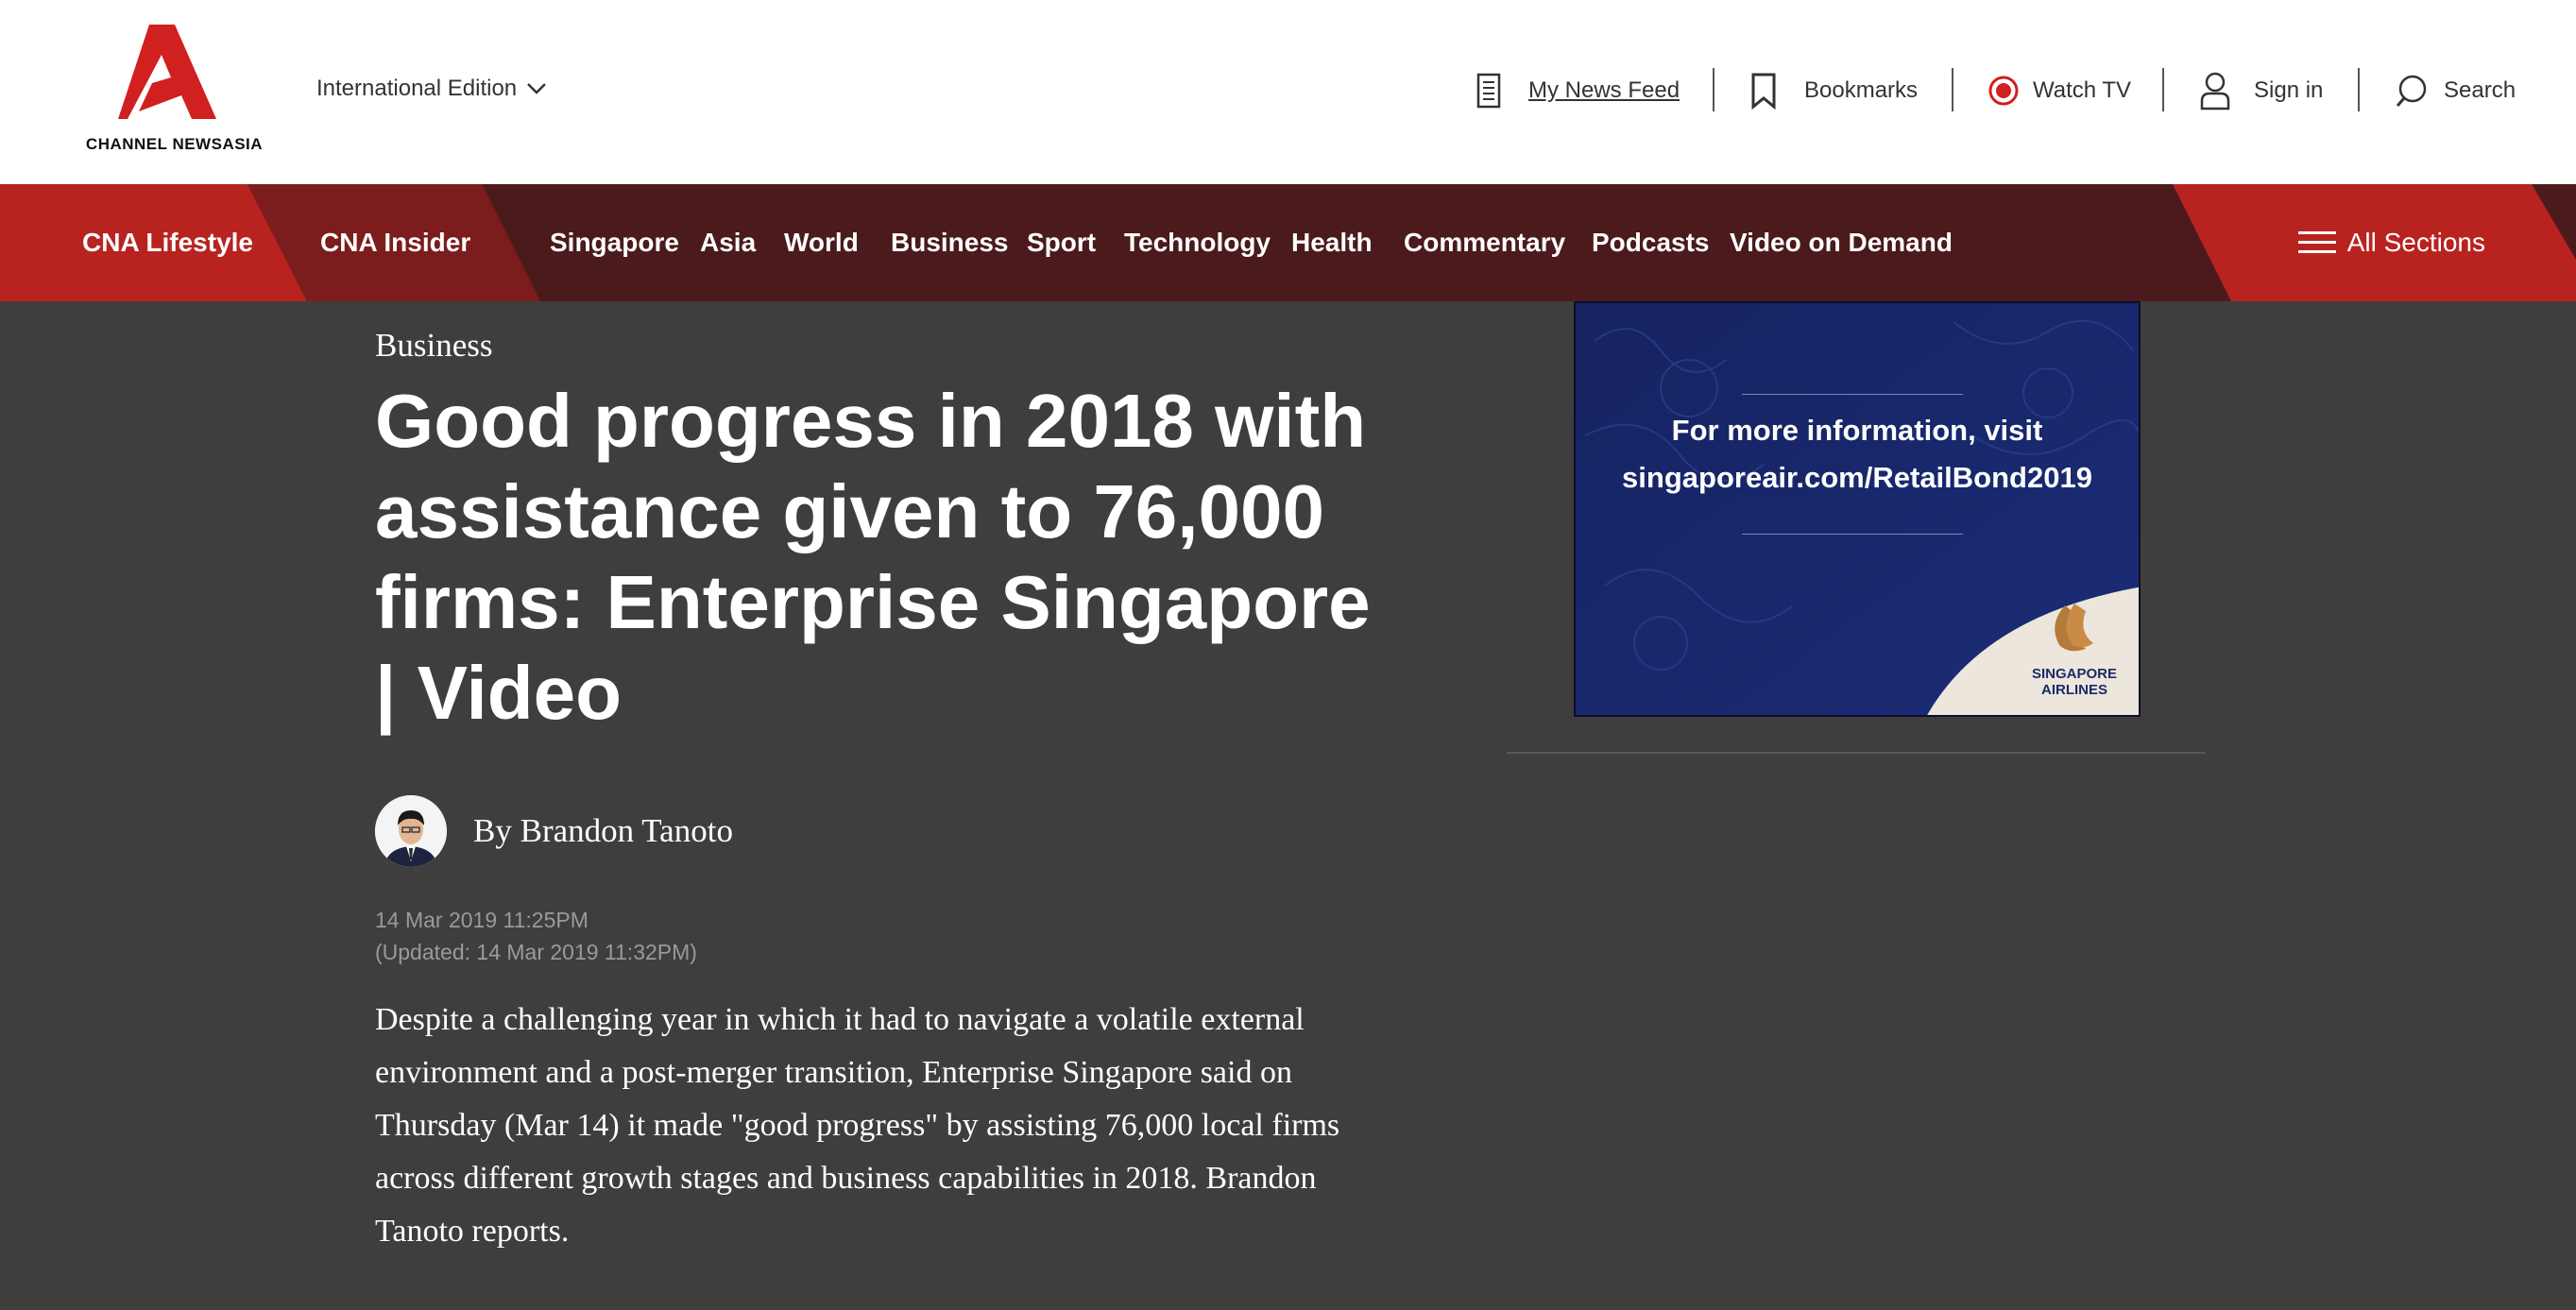 The width and height of the screenshot is (2576, 1310). I want to click on sidebar-divider, so click(1857, 753).